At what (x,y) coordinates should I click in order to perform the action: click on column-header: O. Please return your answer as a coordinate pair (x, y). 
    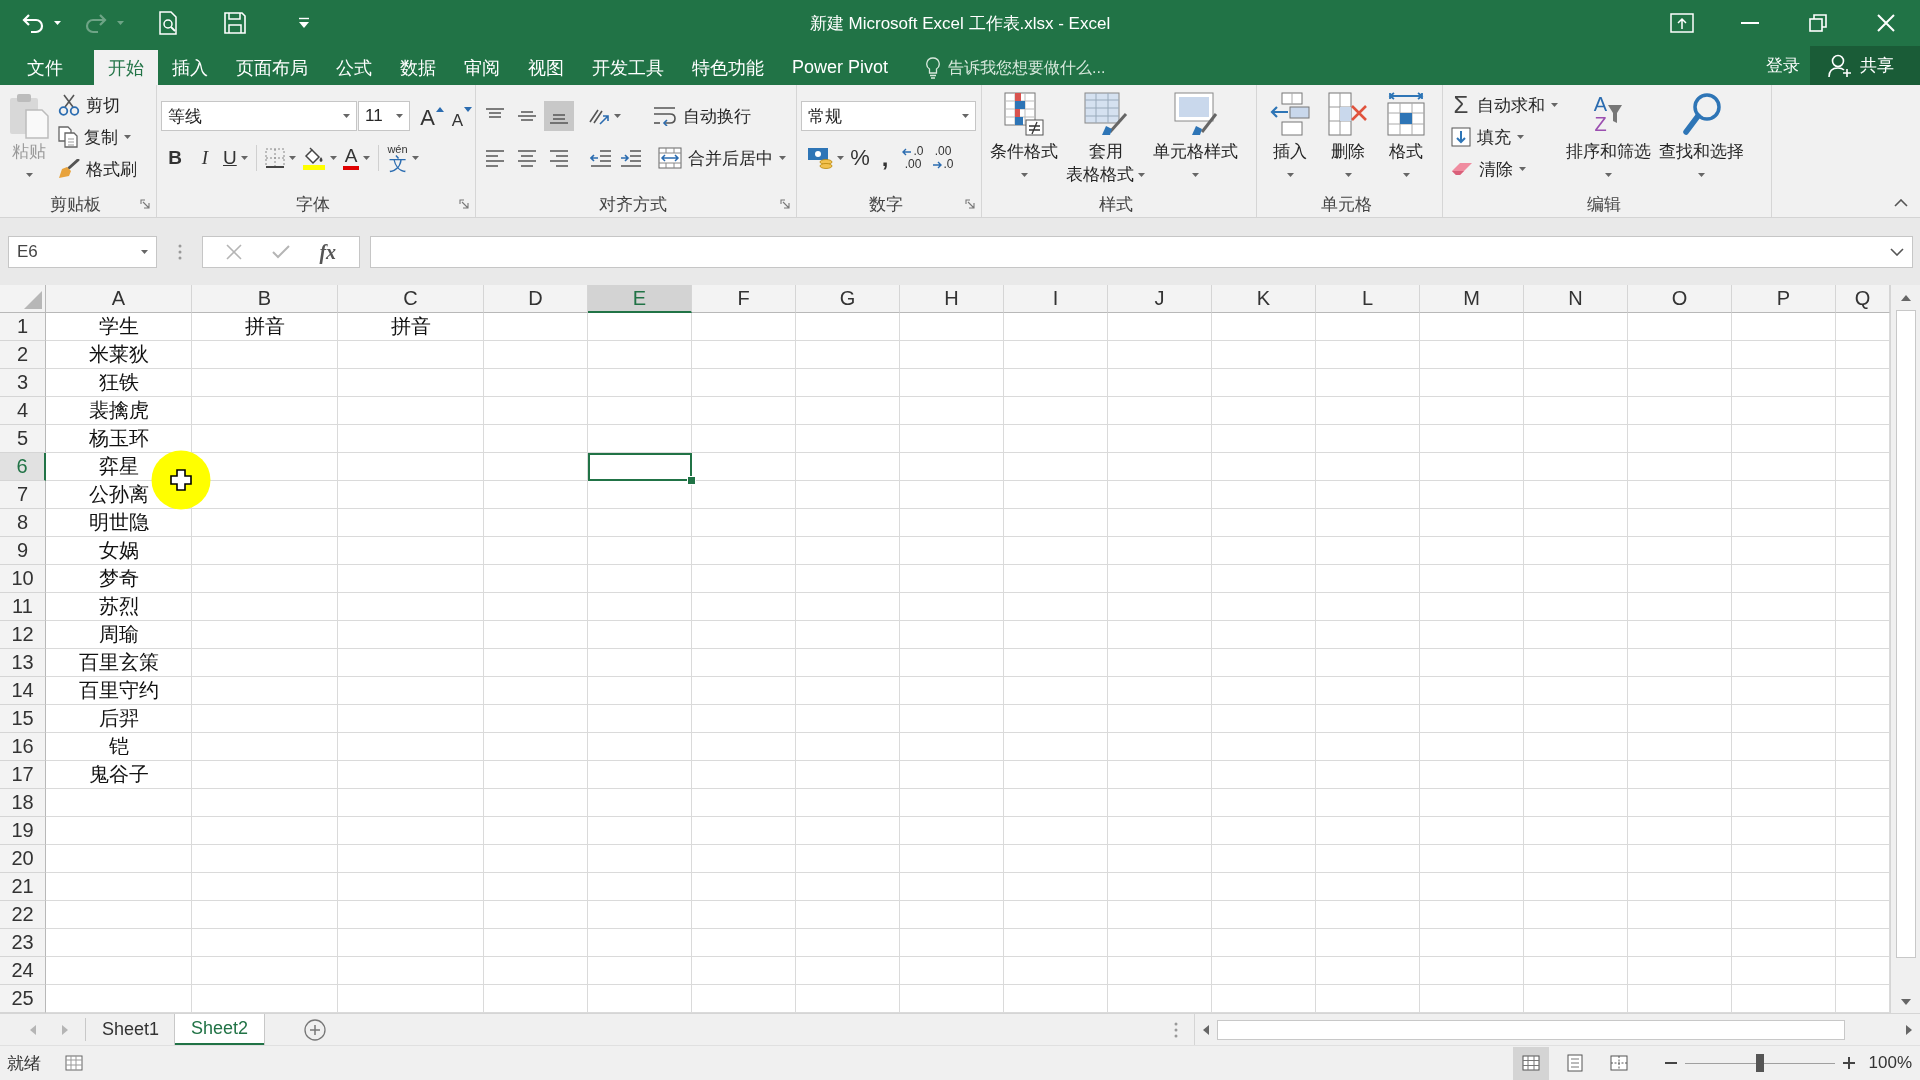
    Looking at the image, I should click on (1680, 299).